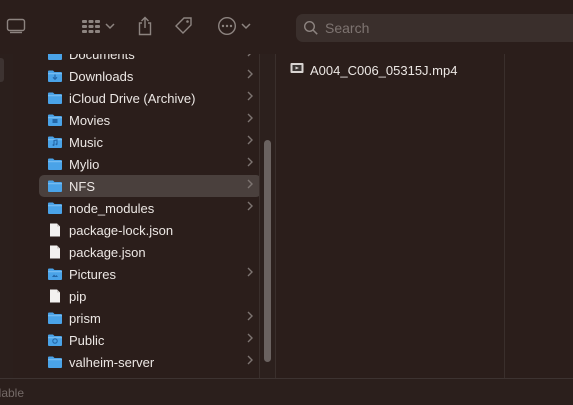 The height and width of the screenshot is (405, 573). I want to click on list-item-label: Movies, so click(90, 120).